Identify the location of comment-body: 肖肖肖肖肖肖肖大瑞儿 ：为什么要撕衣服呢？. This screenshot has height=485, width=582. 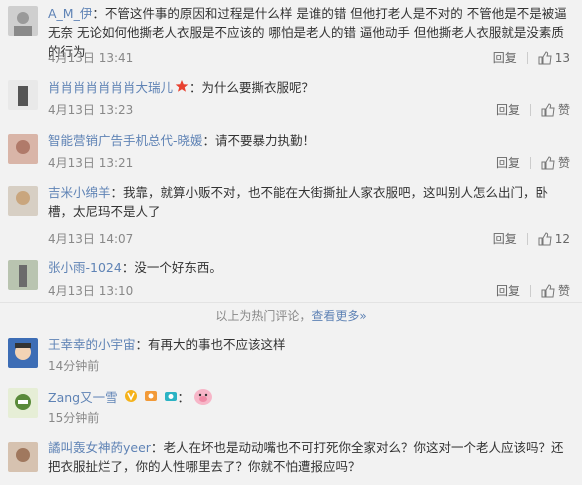
(310, 88).